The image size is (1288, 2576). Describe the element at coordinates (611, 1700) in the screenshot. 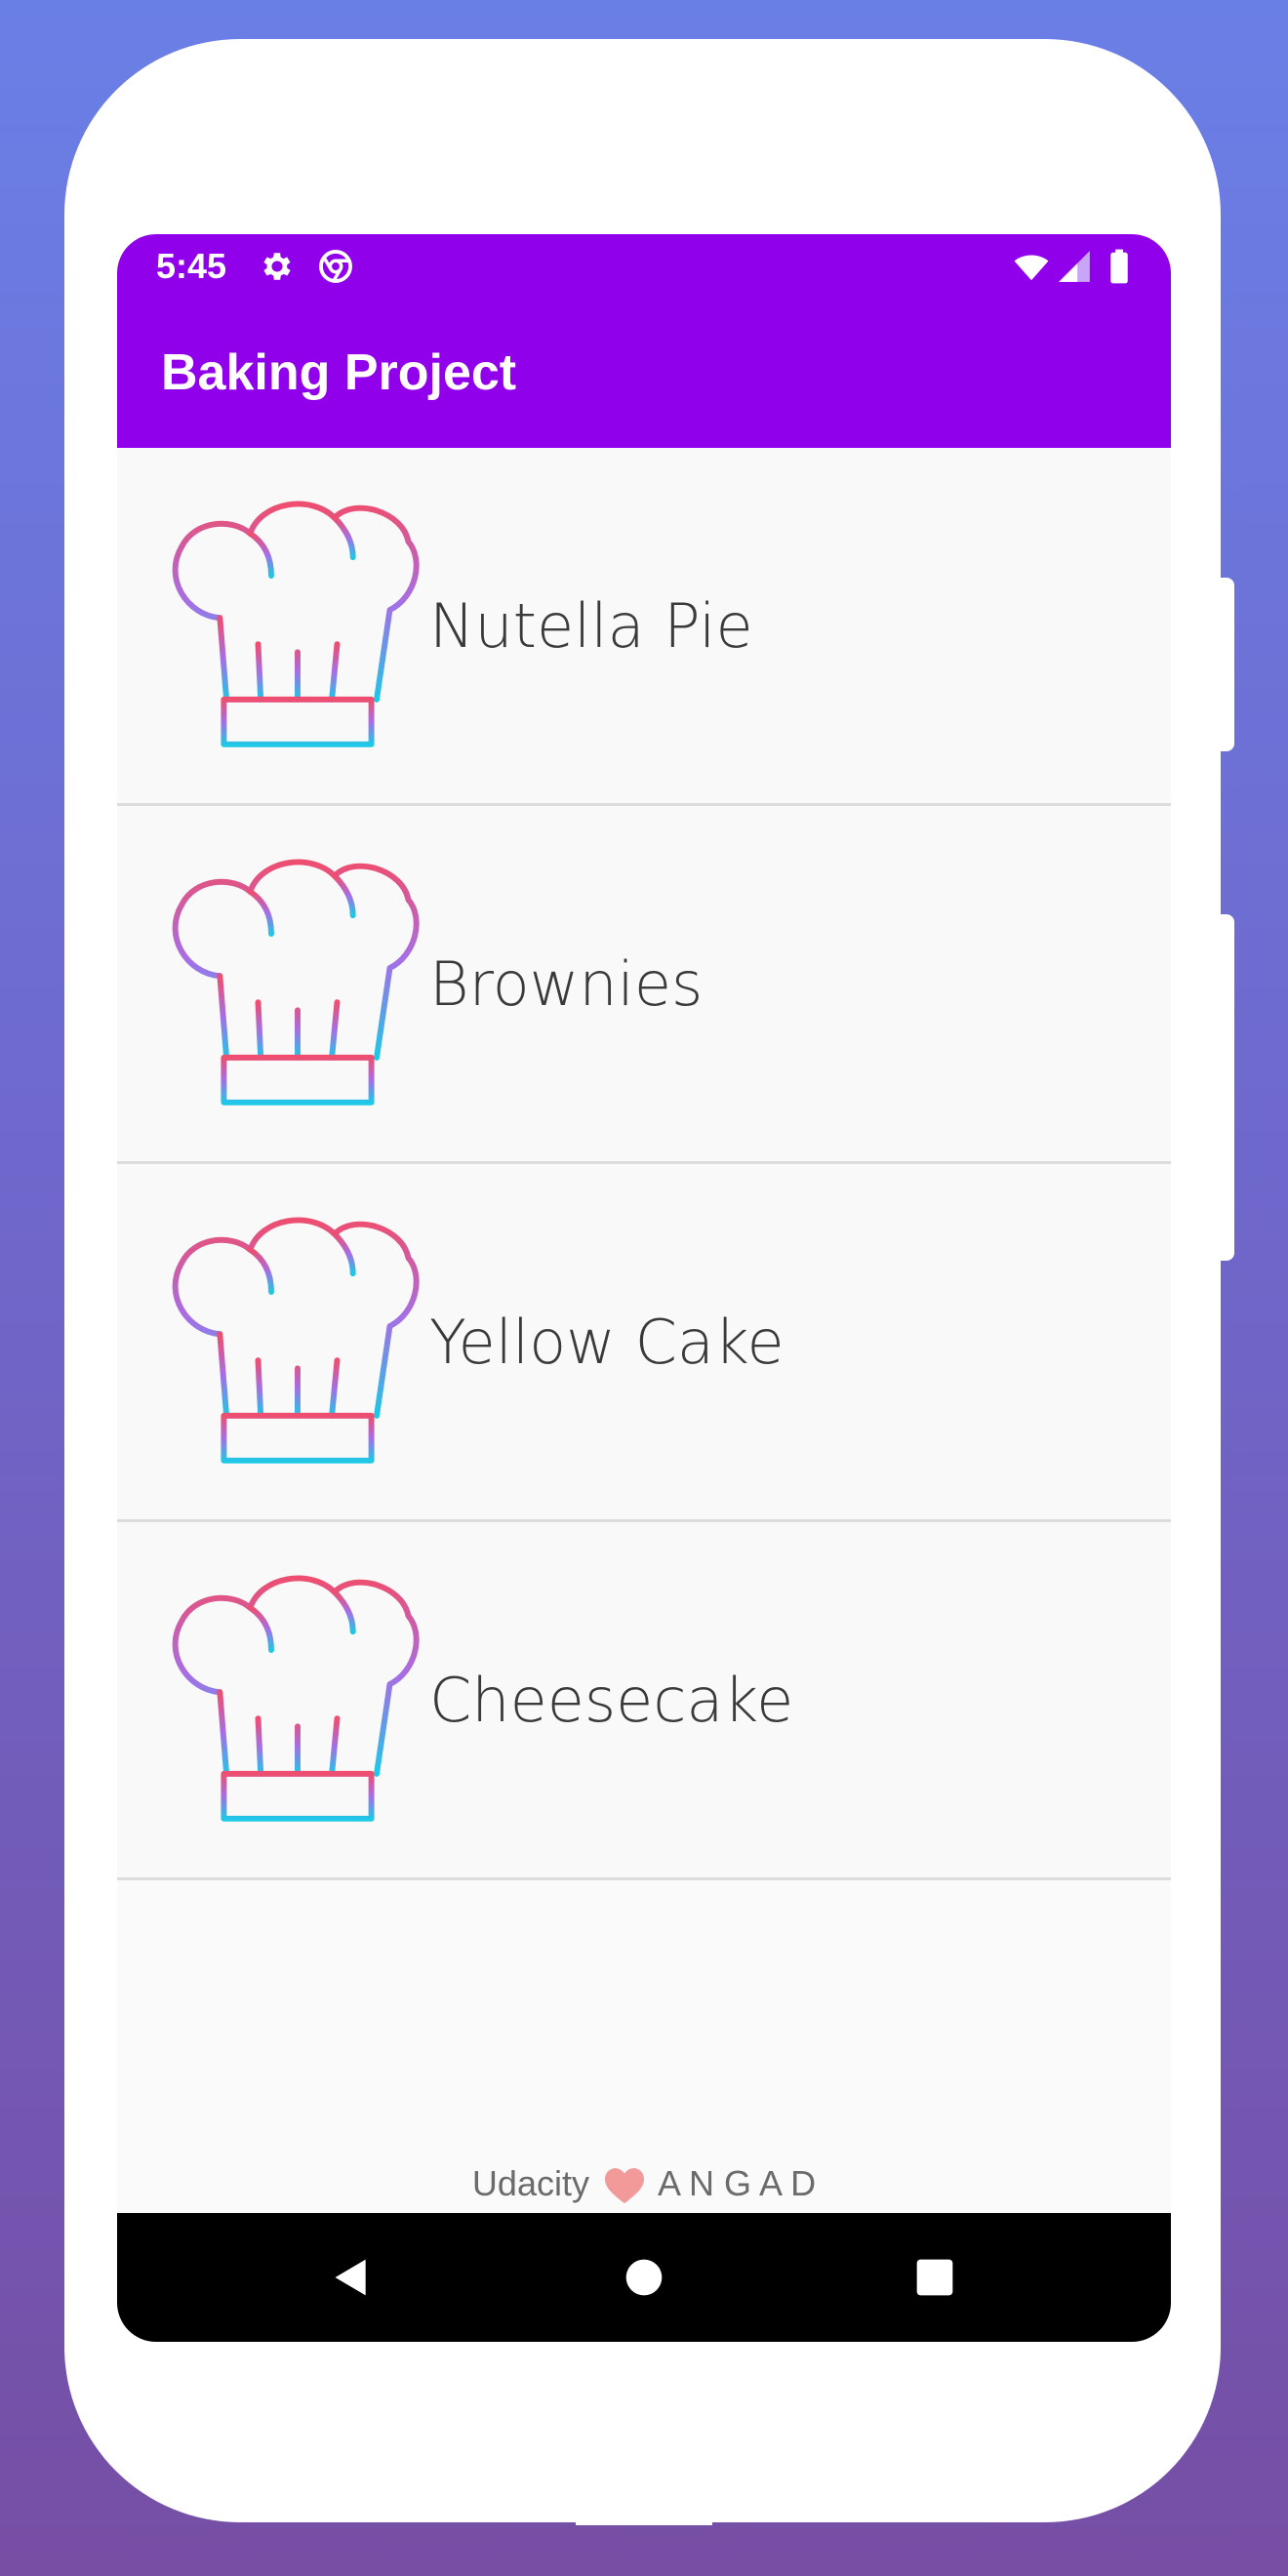

I see `recipe-name: Cheesecake` at that location.